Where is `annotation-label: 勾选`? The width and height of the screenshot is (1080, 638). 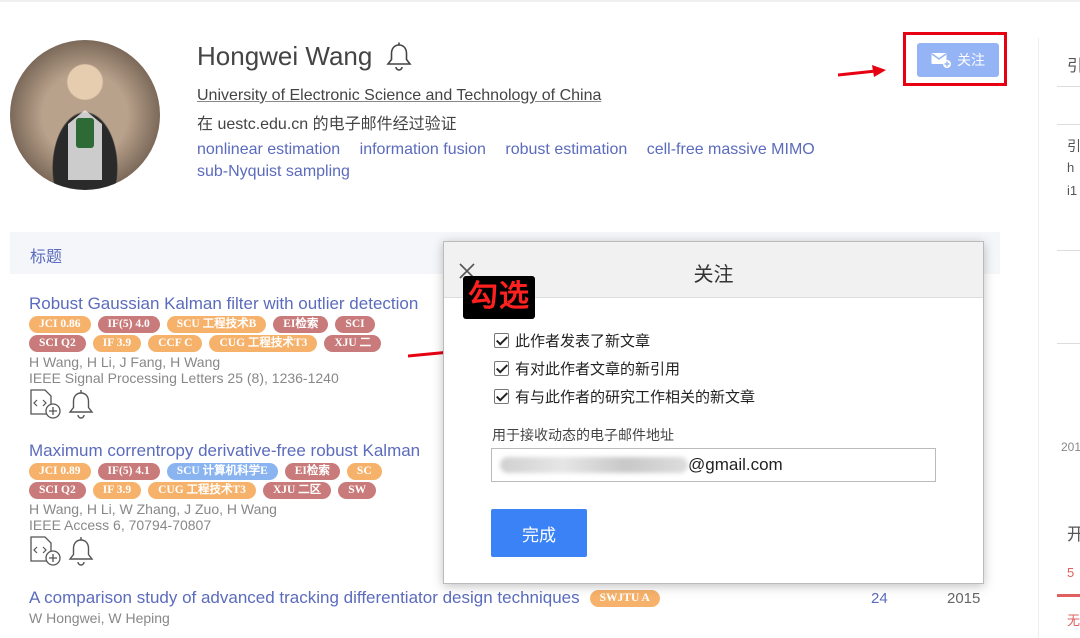 annotation-label: 勾选 is located at coordinates (499, 297).